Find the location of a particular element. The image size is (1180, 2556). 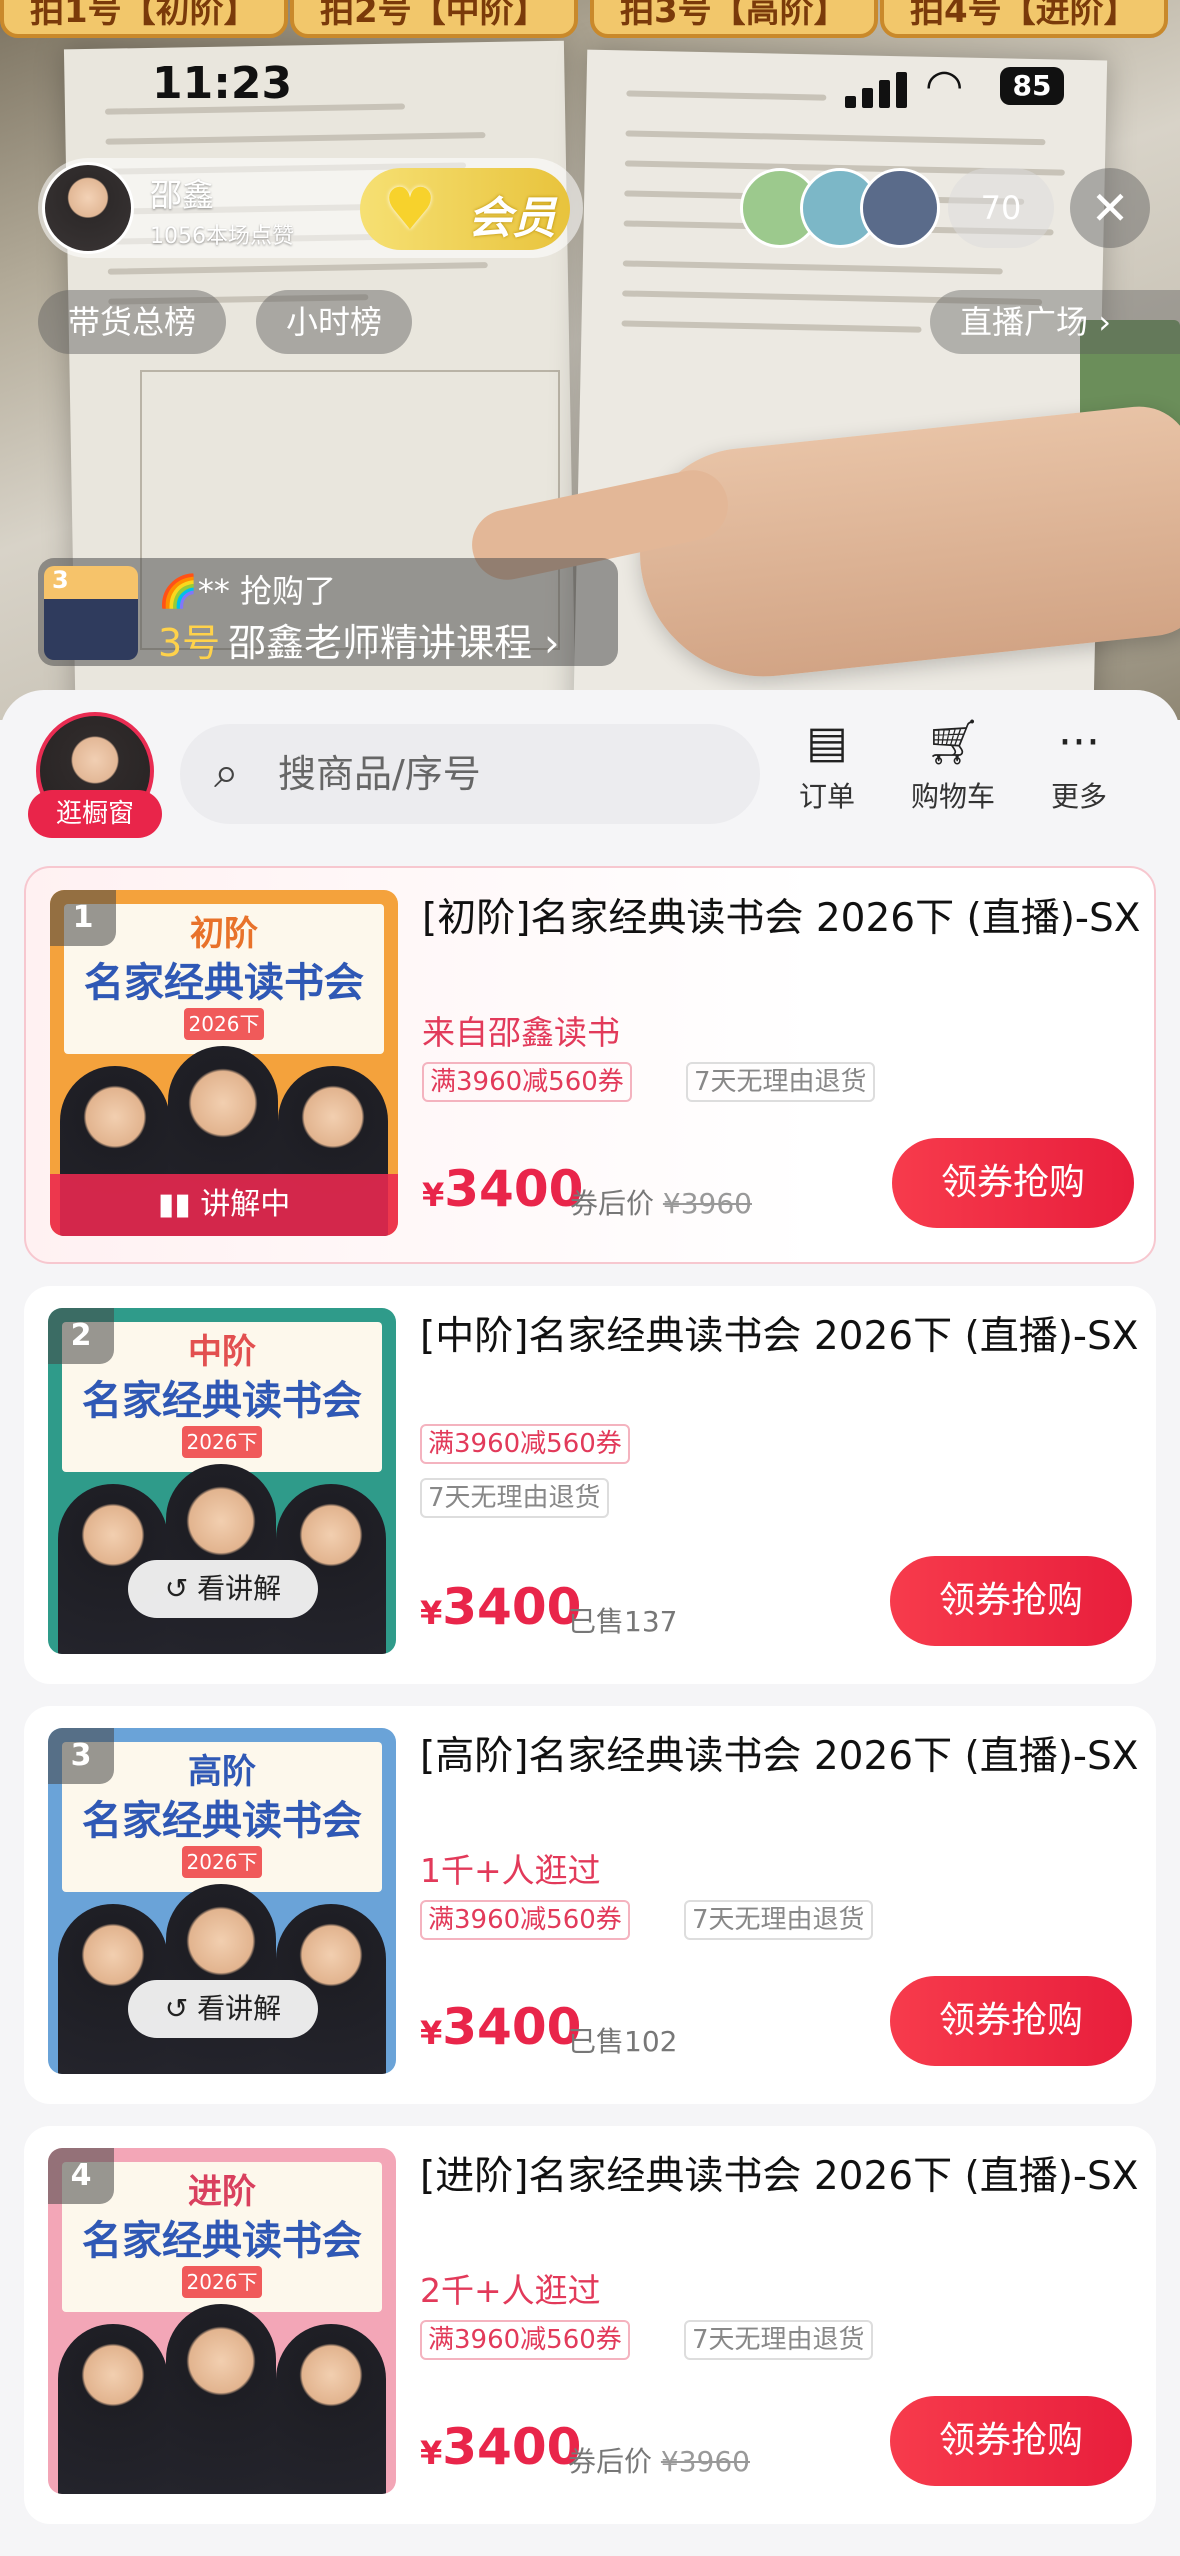

wifi-icon: ◠ is located at coordinates (944, 85).